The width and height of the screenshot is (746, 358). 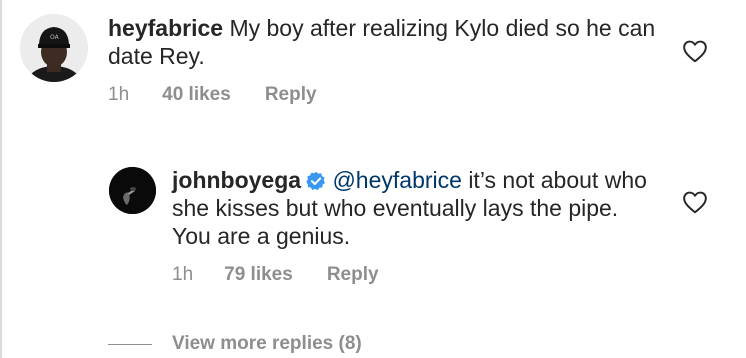 I want to click on reply-reply-button: Reply, so click(x=353, y=275).